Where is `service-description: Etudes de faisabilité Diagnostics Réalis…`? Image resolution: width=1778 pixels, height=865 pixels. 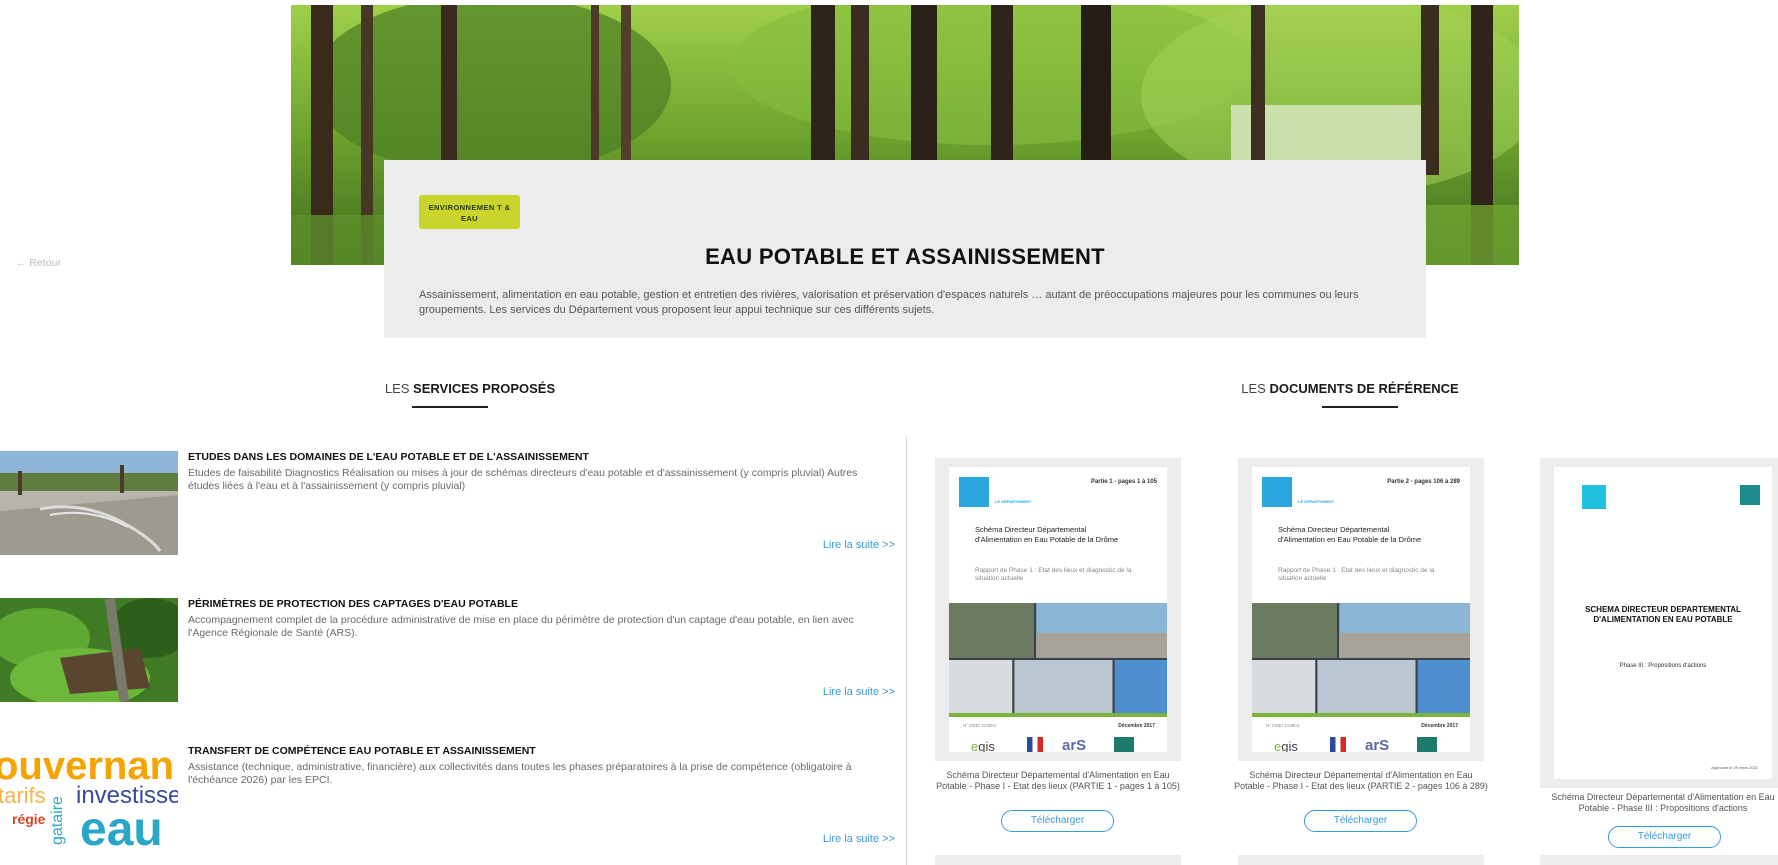
service-description: Etudes de faisabilité Diagnostics Réalis… is located at coordinates (523, 479).